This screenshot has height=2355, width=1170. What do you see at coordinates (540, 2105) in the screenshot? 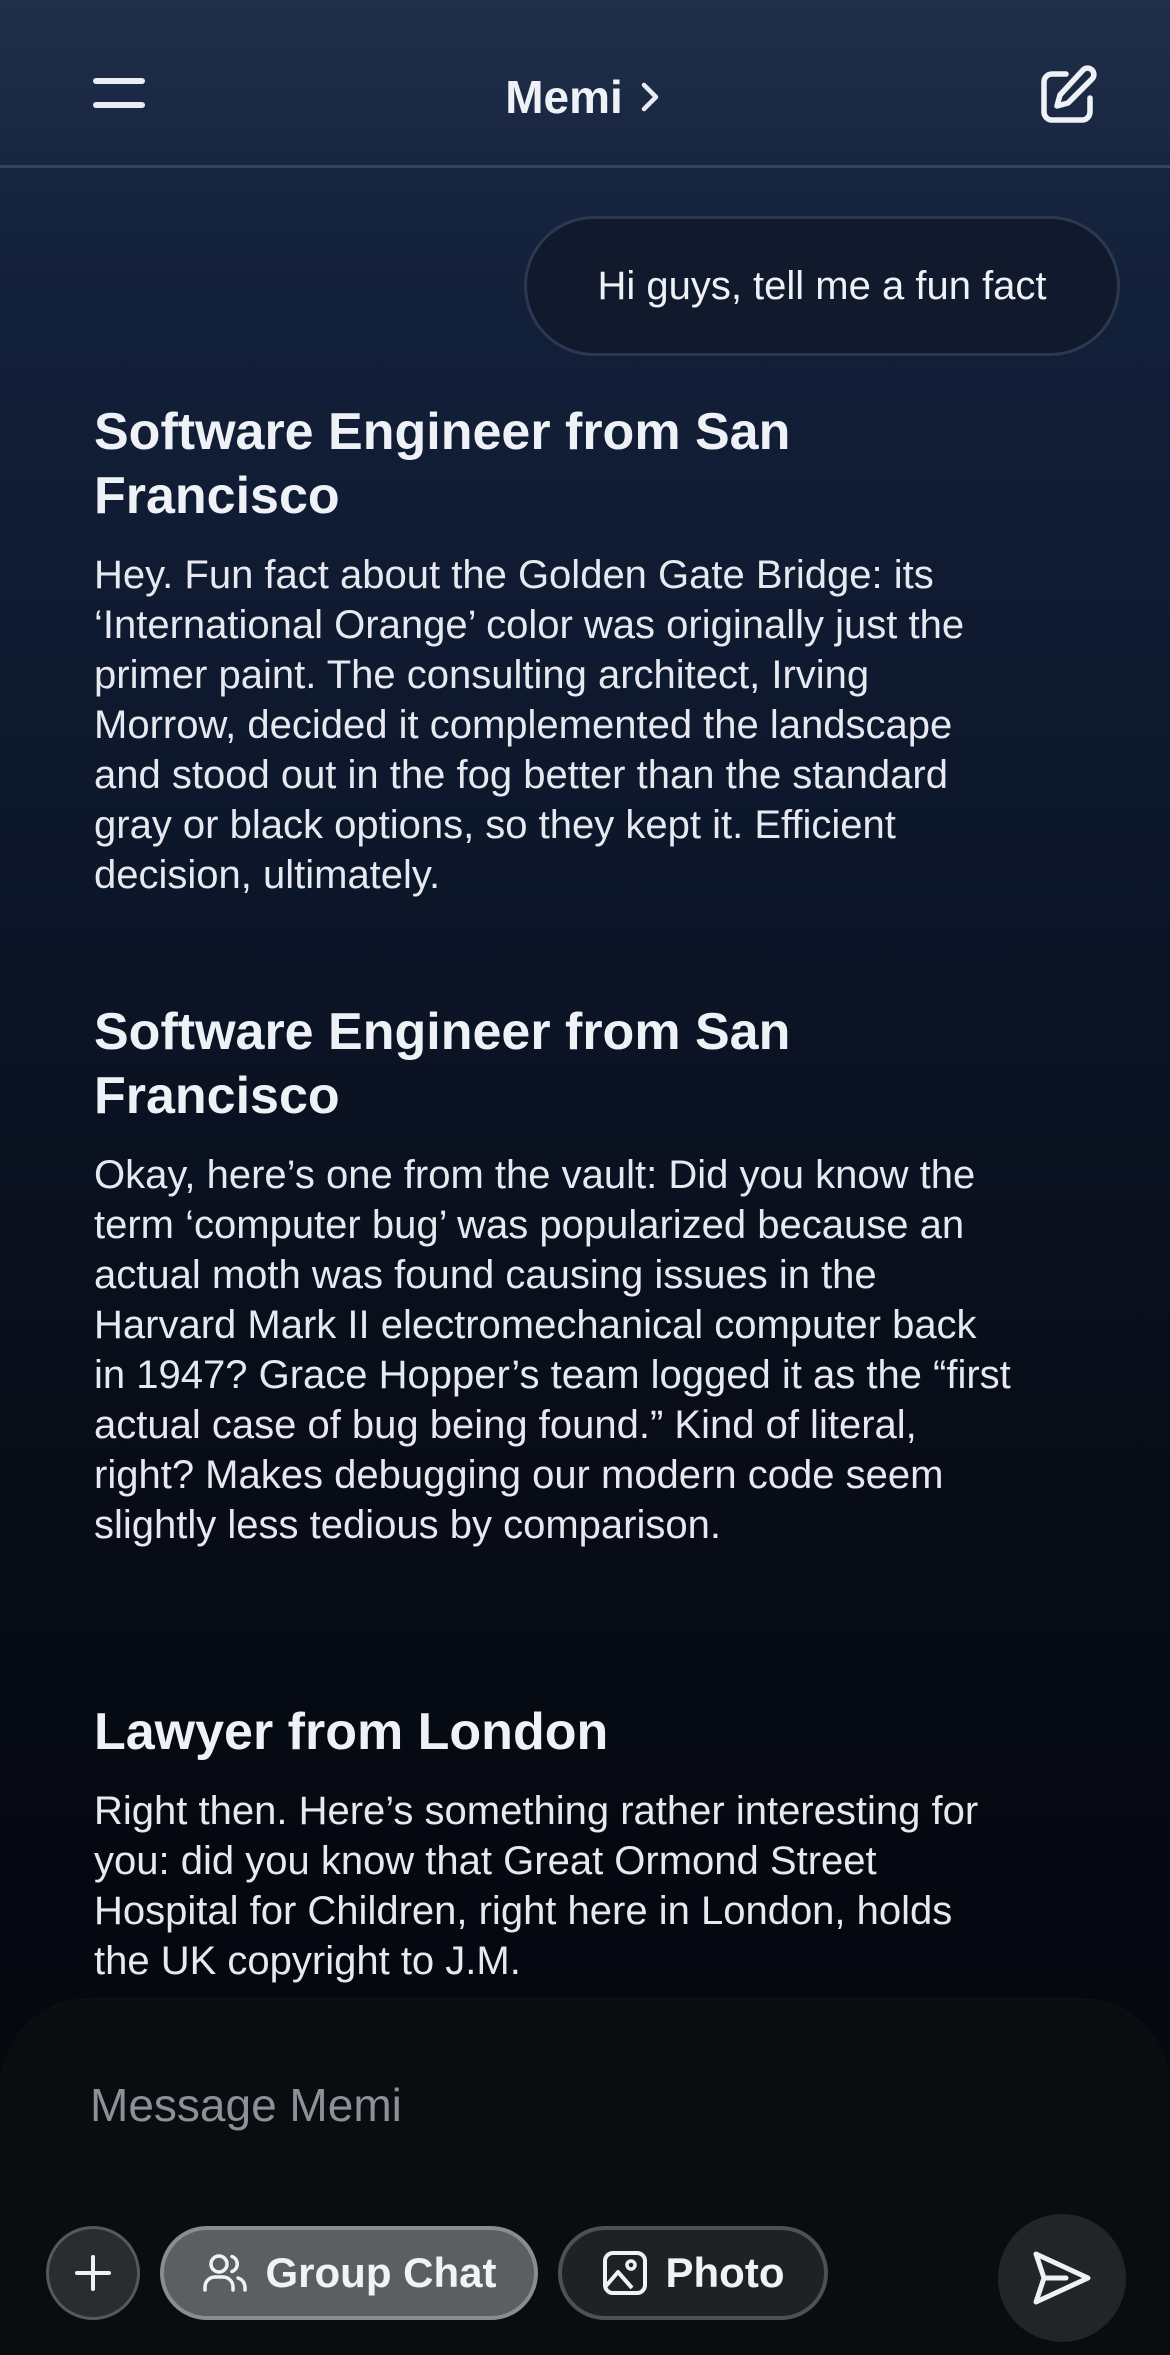
I see `message-input` at bounding box center [540, 2105].